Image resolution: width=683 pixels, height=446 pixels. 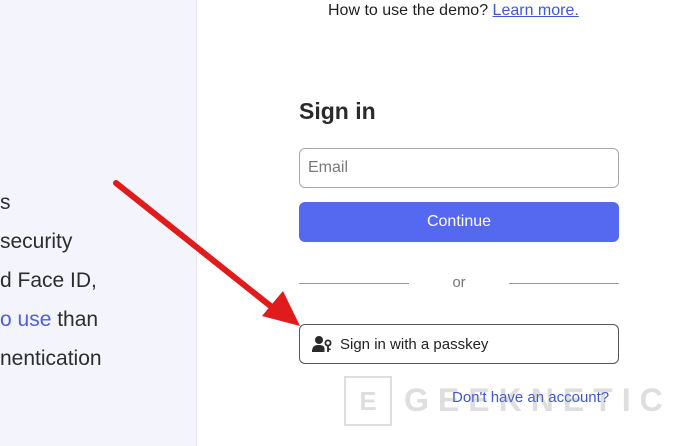 What do you see at coordinates (459, 282) in the screenshot?
I see `divider-or: or` at bounding box center [459, 282].